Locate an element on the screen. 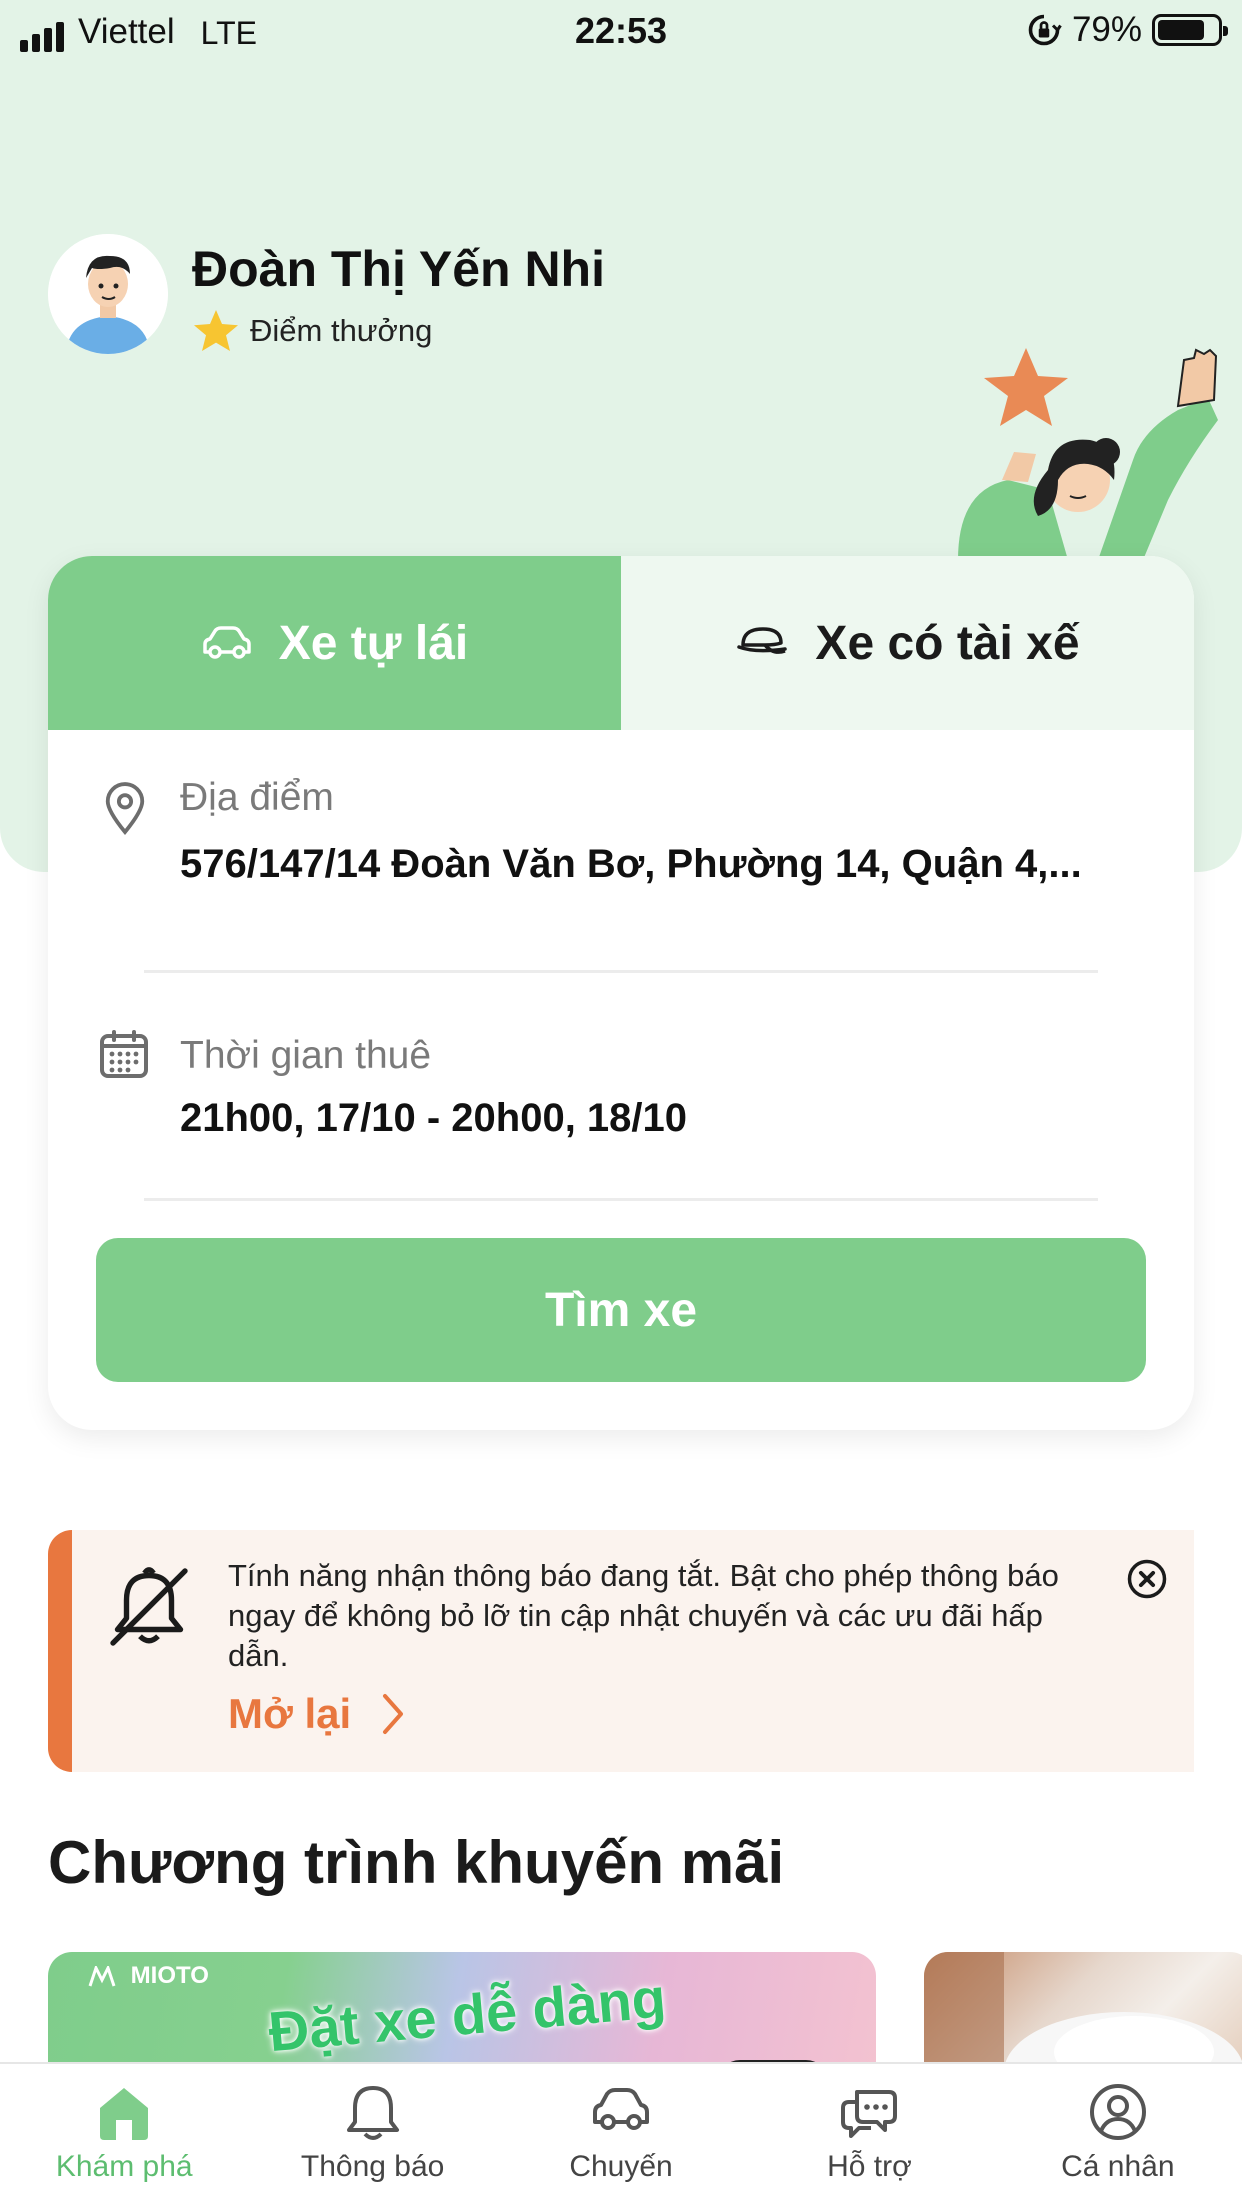  driver-cap-icon is located at coordinates (762, 640).